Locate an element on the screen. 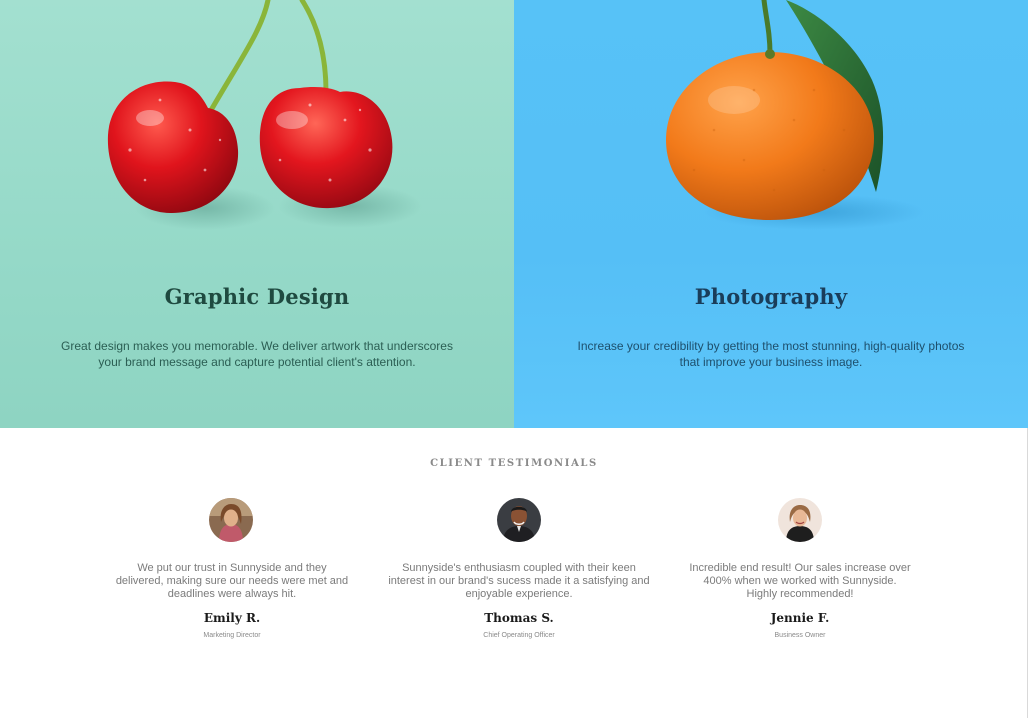 This screenshot has width=1028, height=718. avatar-jennie is located at coordinates (800, 520).